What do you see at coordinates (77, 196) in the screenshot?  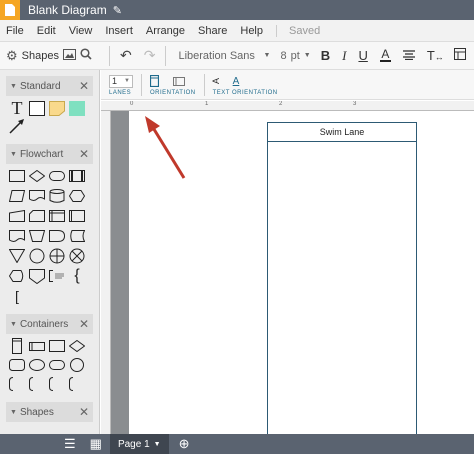 I see `preparation-shape` at bounding box center [77, 196].